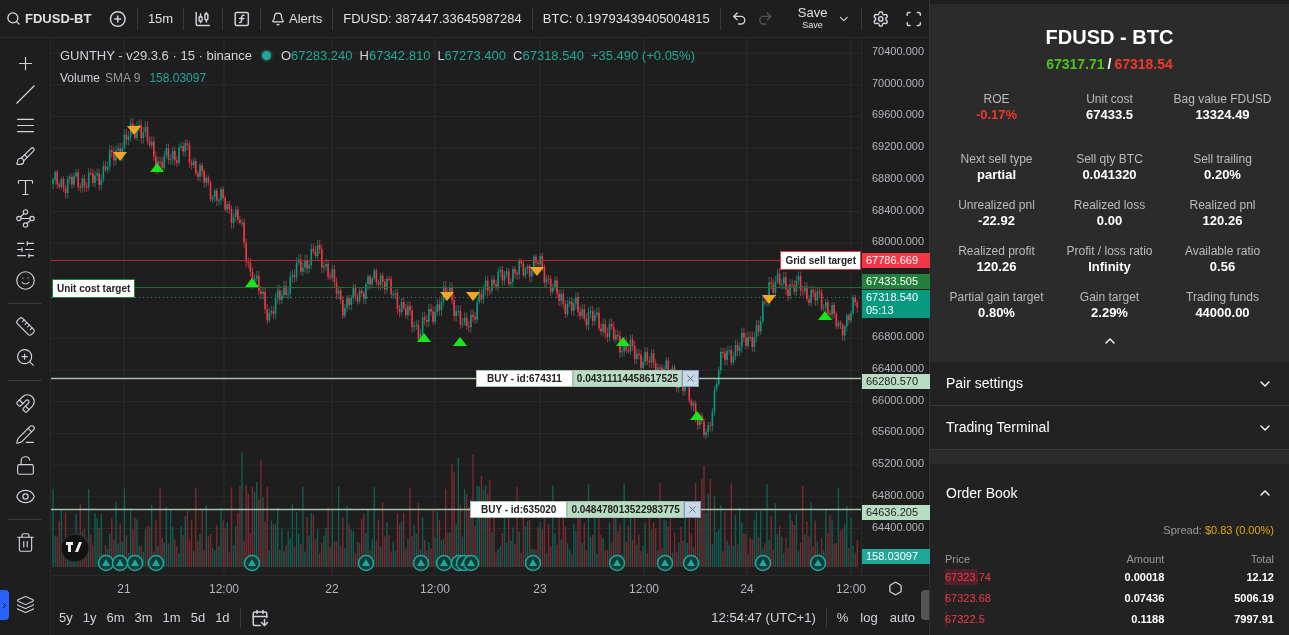  What do you see at coordinates (25, 249) in the screenshot?
I see `sliders-icon` at bounding box center [25, 249].